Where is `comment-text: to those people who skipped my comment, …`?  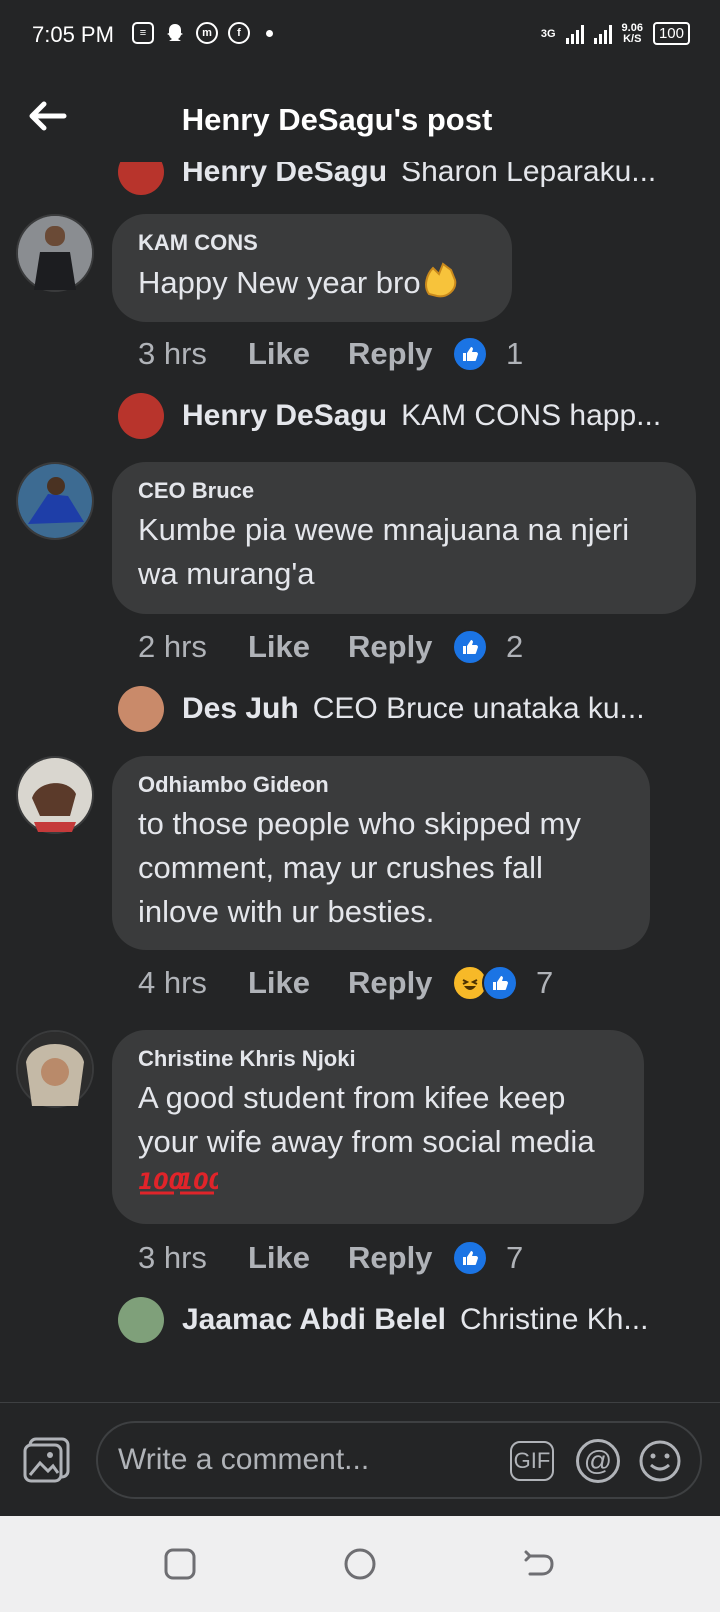 comment-text: to those people who skipped my comment, … is located at coordinates (359, 867).